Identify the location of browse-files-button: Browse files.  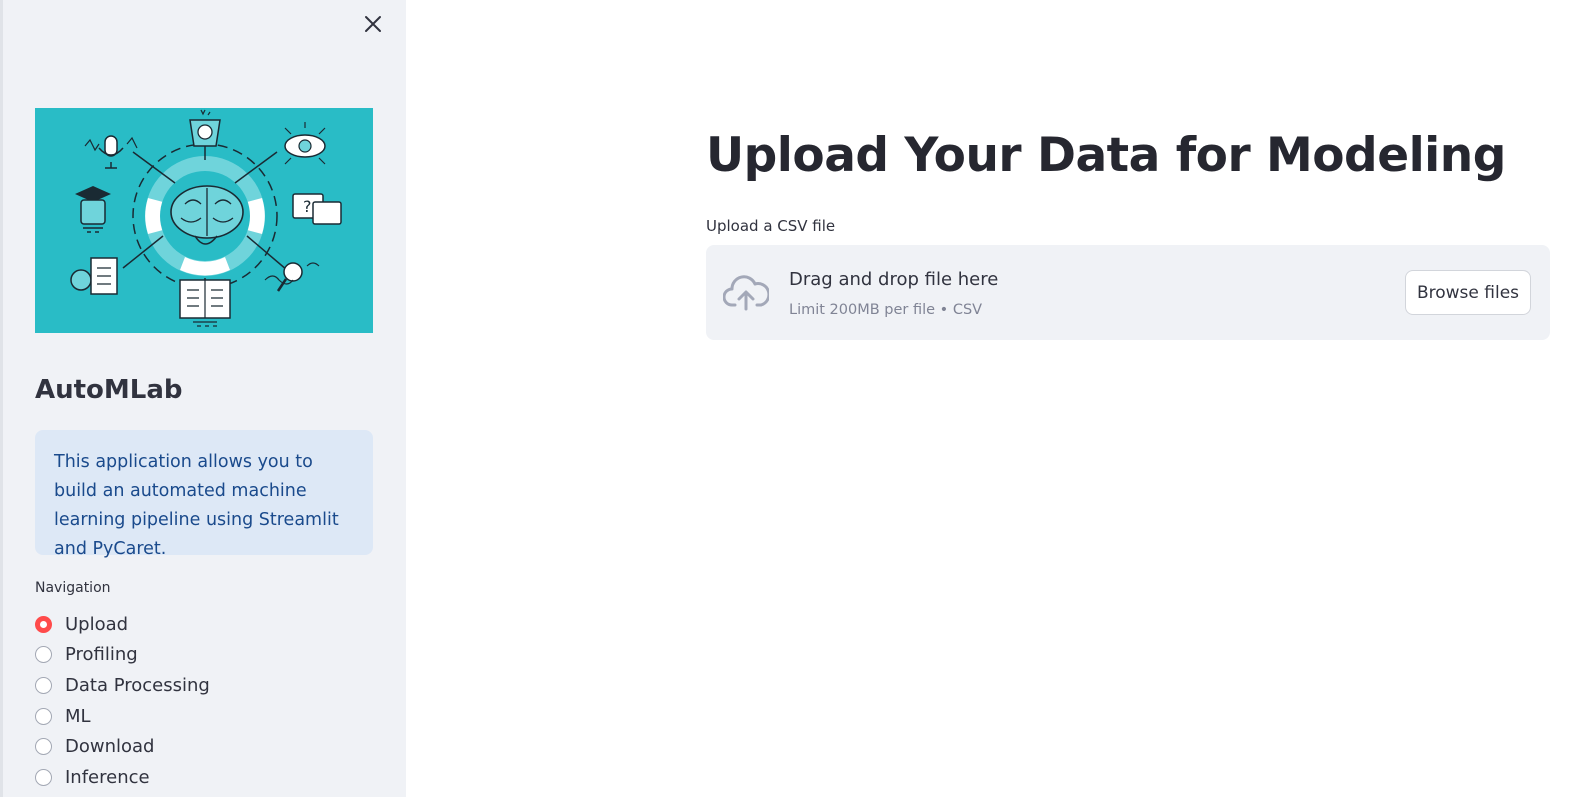
(1468, 292).